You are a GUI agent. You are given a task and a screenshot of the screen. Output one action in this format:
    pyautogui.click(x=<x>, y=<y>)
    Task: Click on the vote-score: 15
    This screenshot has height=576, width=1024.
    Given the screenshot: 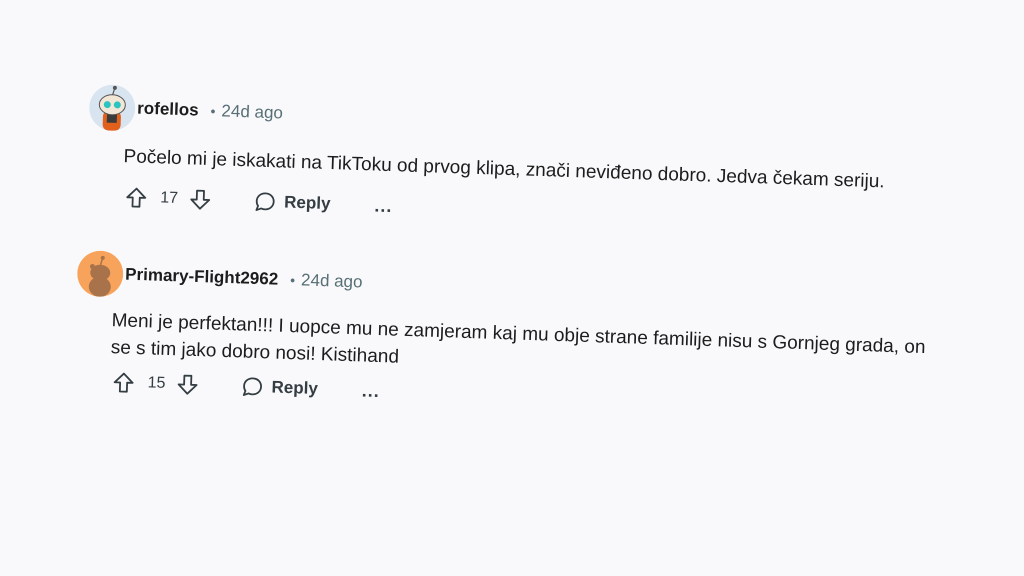 What is the action you would take?
    pyautogui.click(x=156, y=383)
    